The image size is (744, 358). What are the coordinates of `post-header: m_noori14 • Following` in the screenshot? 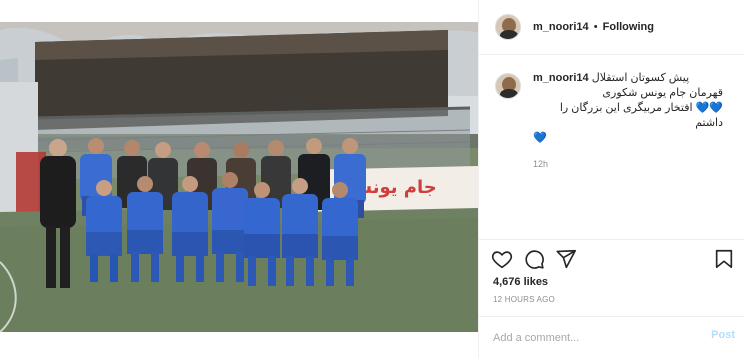 It's located at (611, 27).